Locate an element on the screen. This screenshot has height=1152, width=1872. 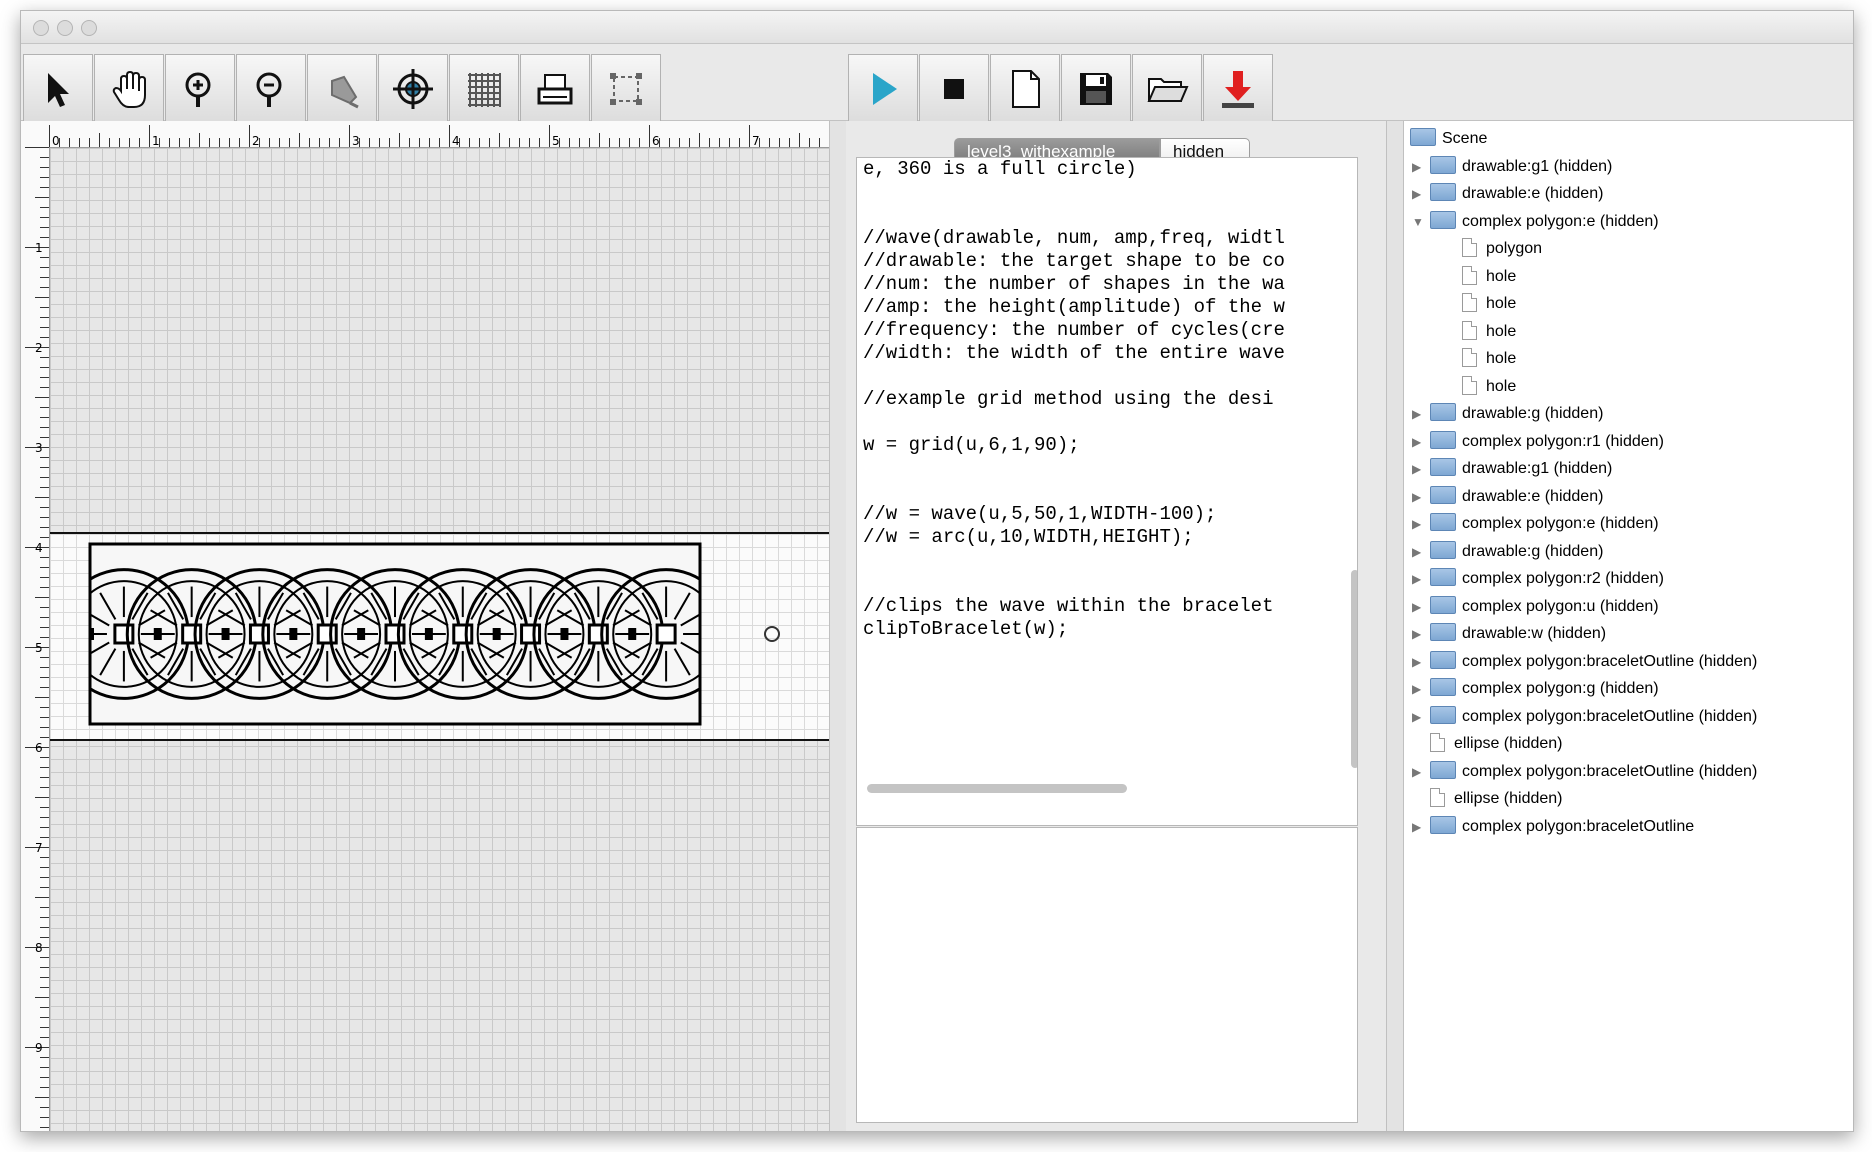
selection-box-button is located at coordinates (626, 89).